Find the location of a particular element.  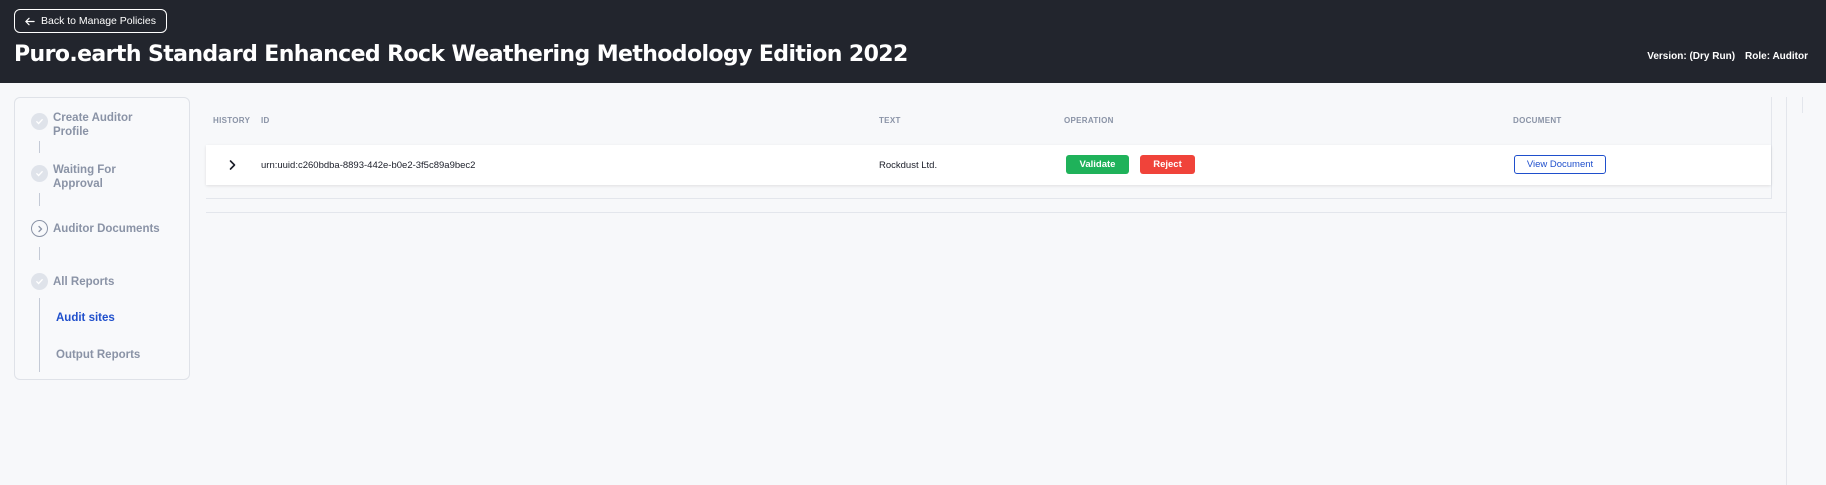

step-create-auditor-profile: Create Auditor Profile is located at coordinates (92, 125).